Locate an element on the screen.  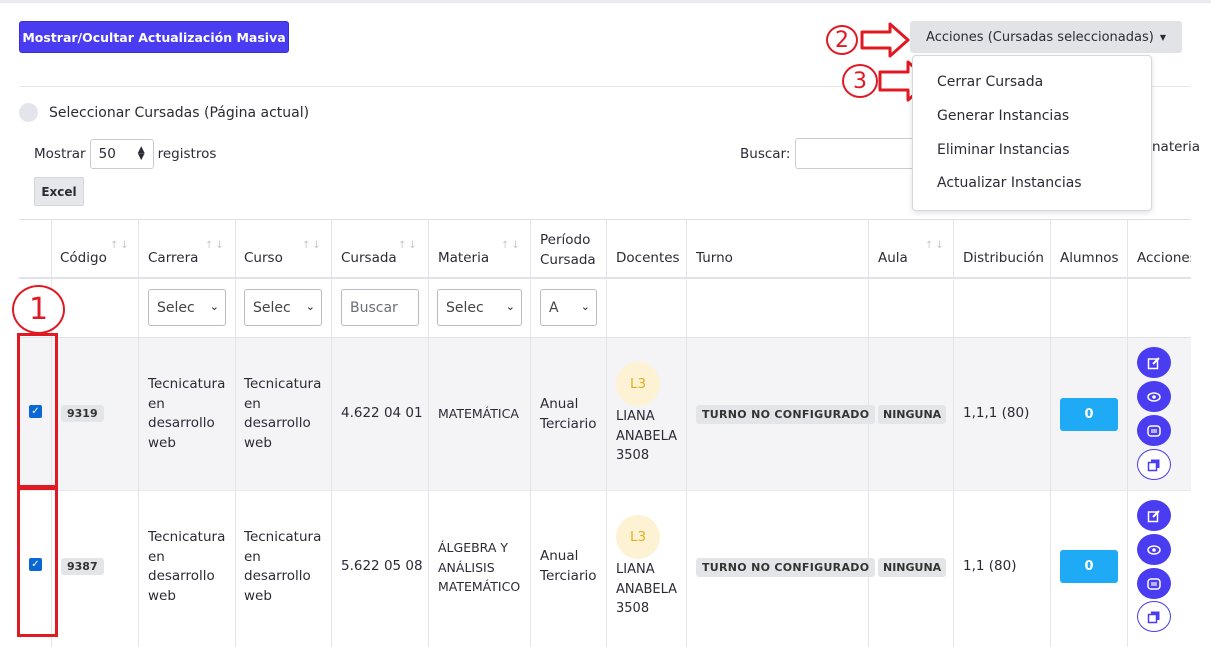
excel-export-button: Excel is located at coordinates (59, 191).